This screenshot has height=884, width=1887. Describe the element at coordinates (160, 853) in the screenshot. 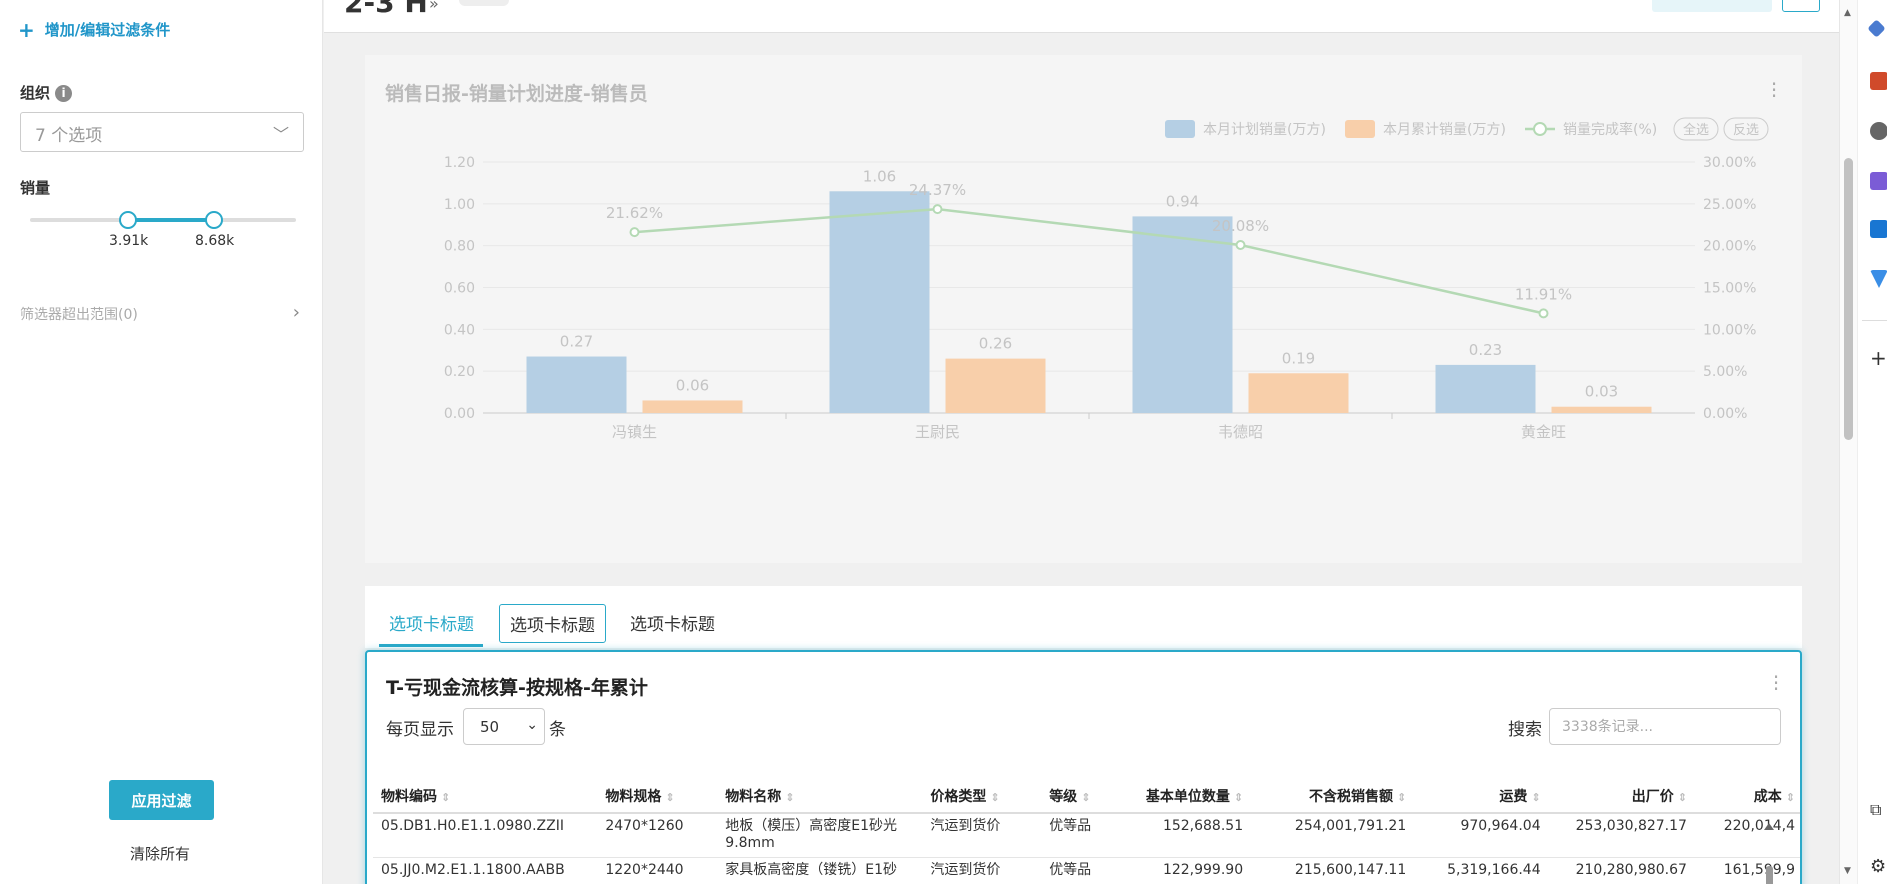

I see `clear-all-button: 清除所有` at that location.